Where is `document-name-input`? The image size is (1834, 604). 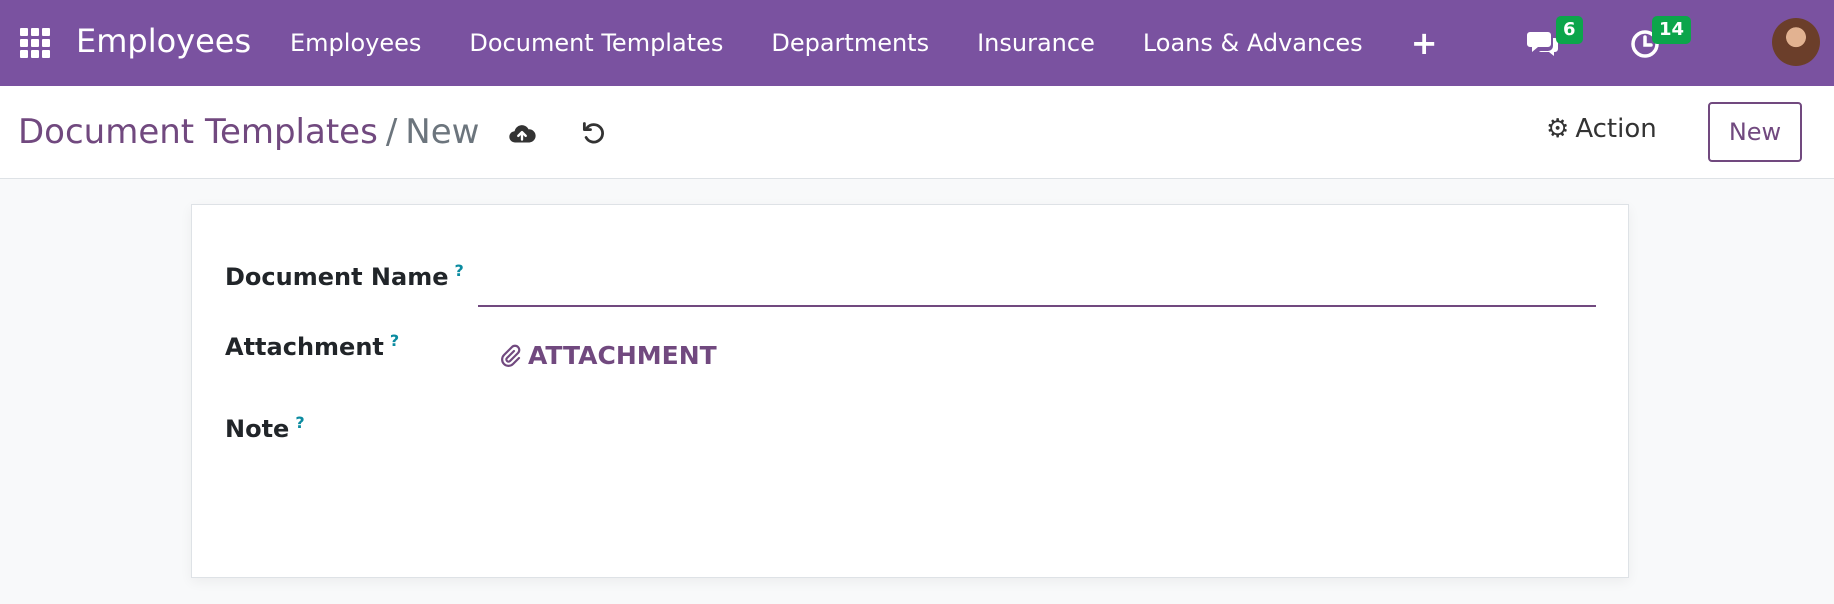
document-name-input is located at coordinates (1037, 279).